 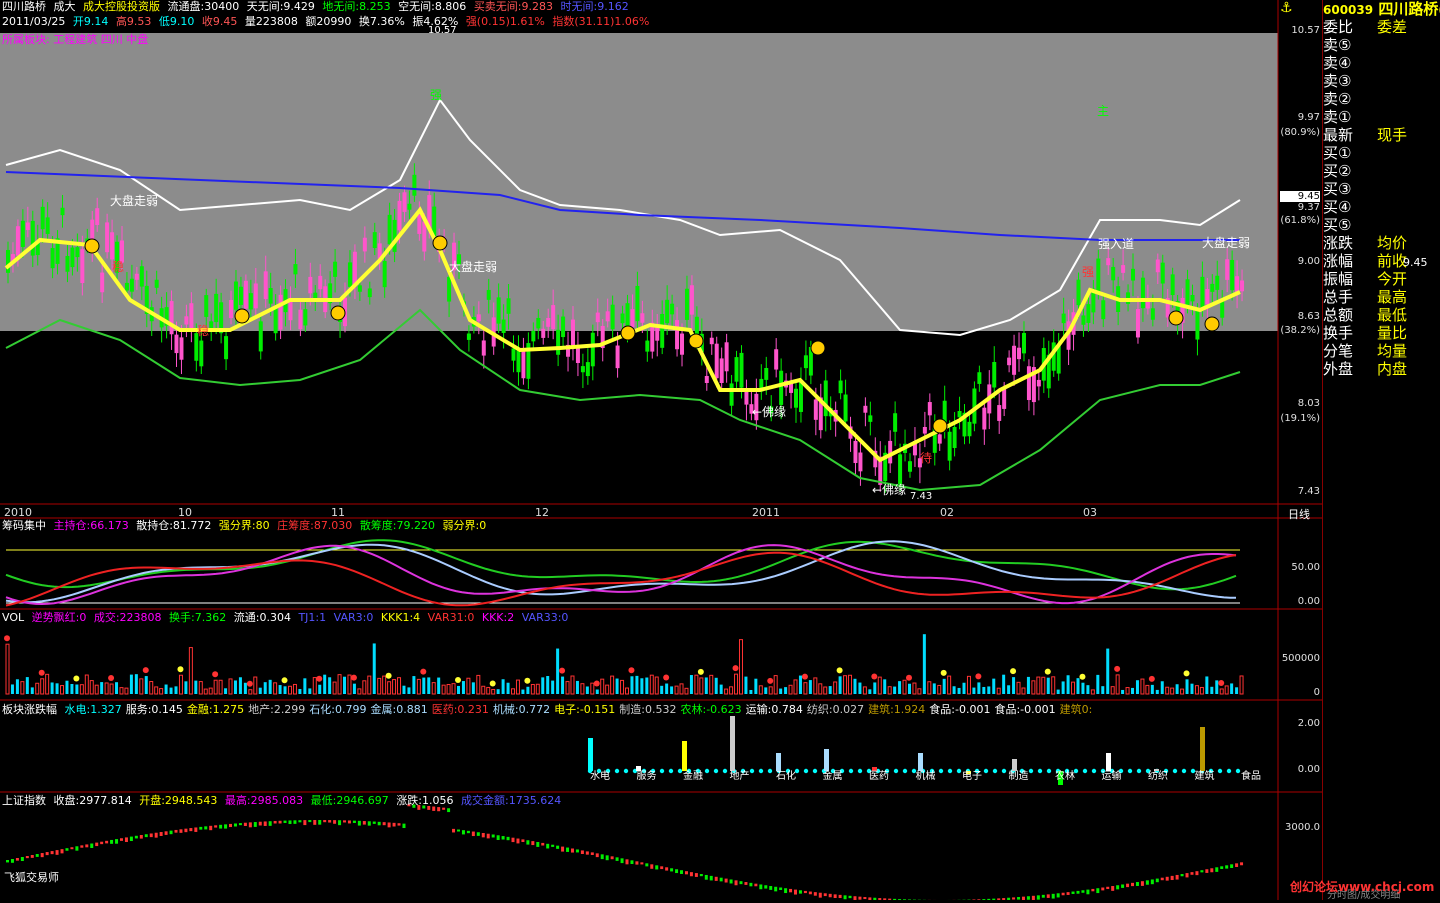 I want to click on last-price: 9.45, so click(x=1415, y=262).